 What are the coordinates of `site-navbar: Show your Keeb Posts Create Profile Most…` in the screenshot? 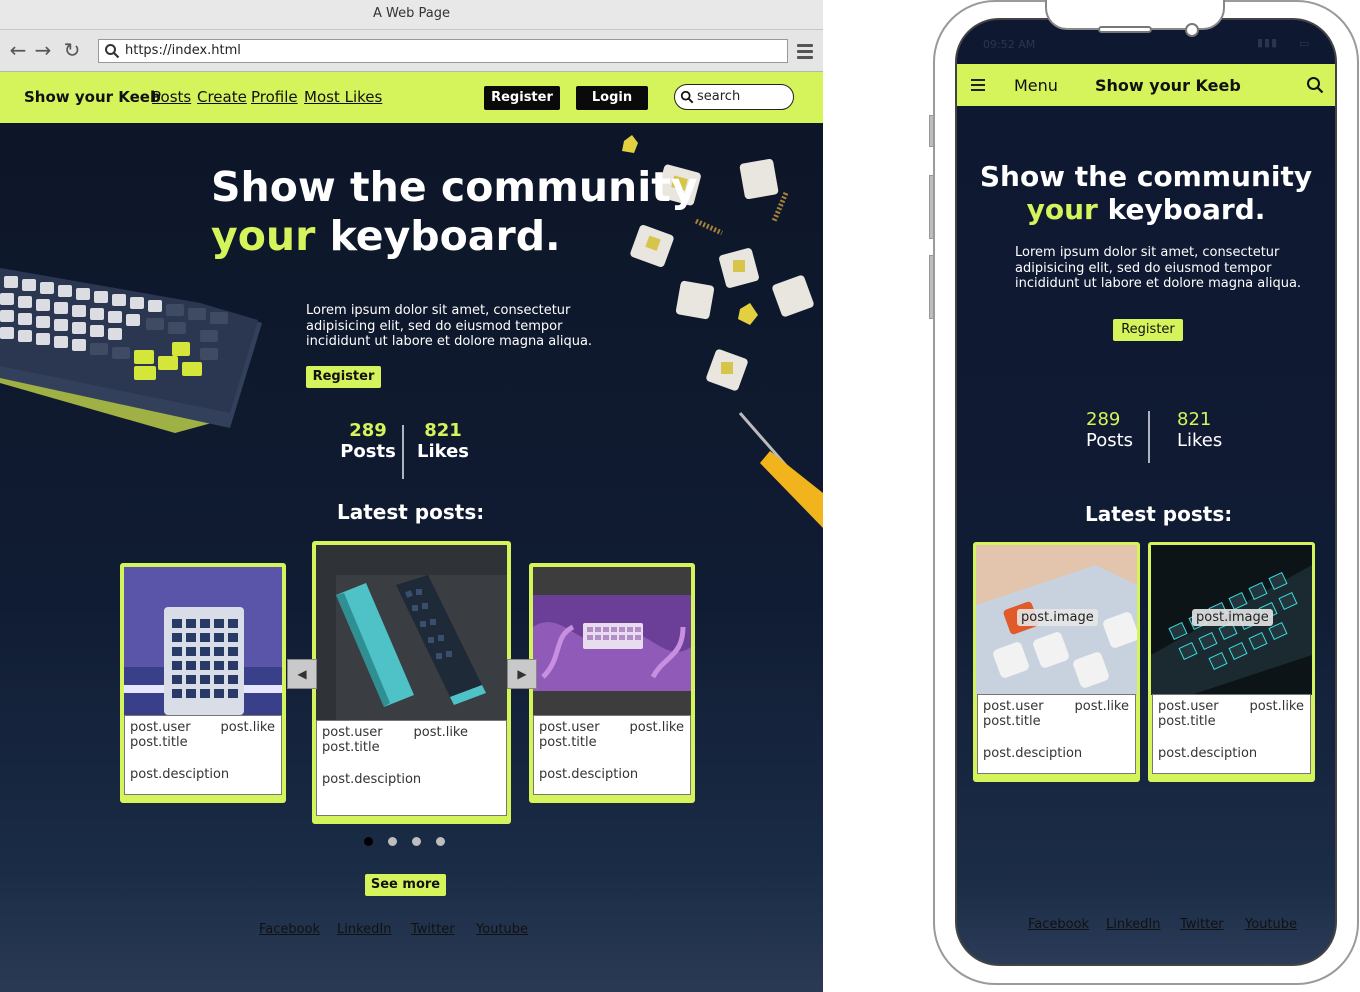 It's located at (411, 97).